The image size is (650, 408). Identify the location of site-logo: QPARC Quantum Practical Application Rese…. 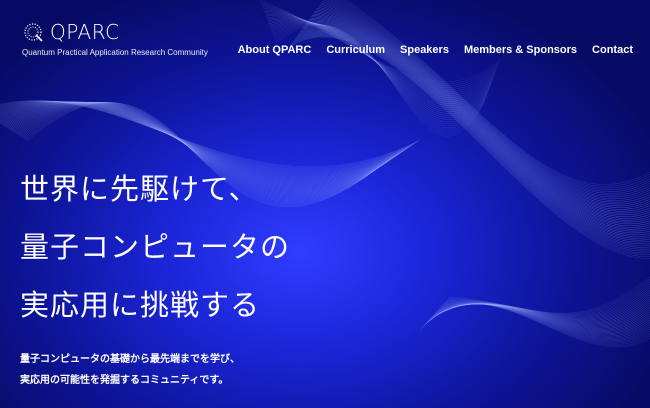
(142, 42).